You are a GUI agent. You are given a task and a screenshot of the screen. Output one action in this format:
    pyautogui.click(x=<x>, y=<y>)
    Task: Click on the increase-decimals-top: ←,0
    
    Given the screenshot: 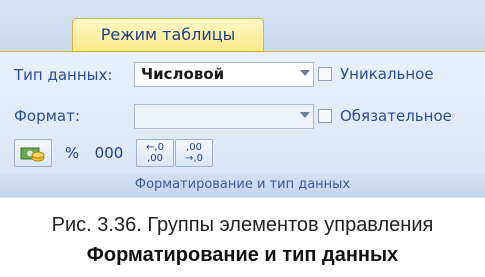 What is the action you would take?
    pyautogui.click(x=155, y=147)
    